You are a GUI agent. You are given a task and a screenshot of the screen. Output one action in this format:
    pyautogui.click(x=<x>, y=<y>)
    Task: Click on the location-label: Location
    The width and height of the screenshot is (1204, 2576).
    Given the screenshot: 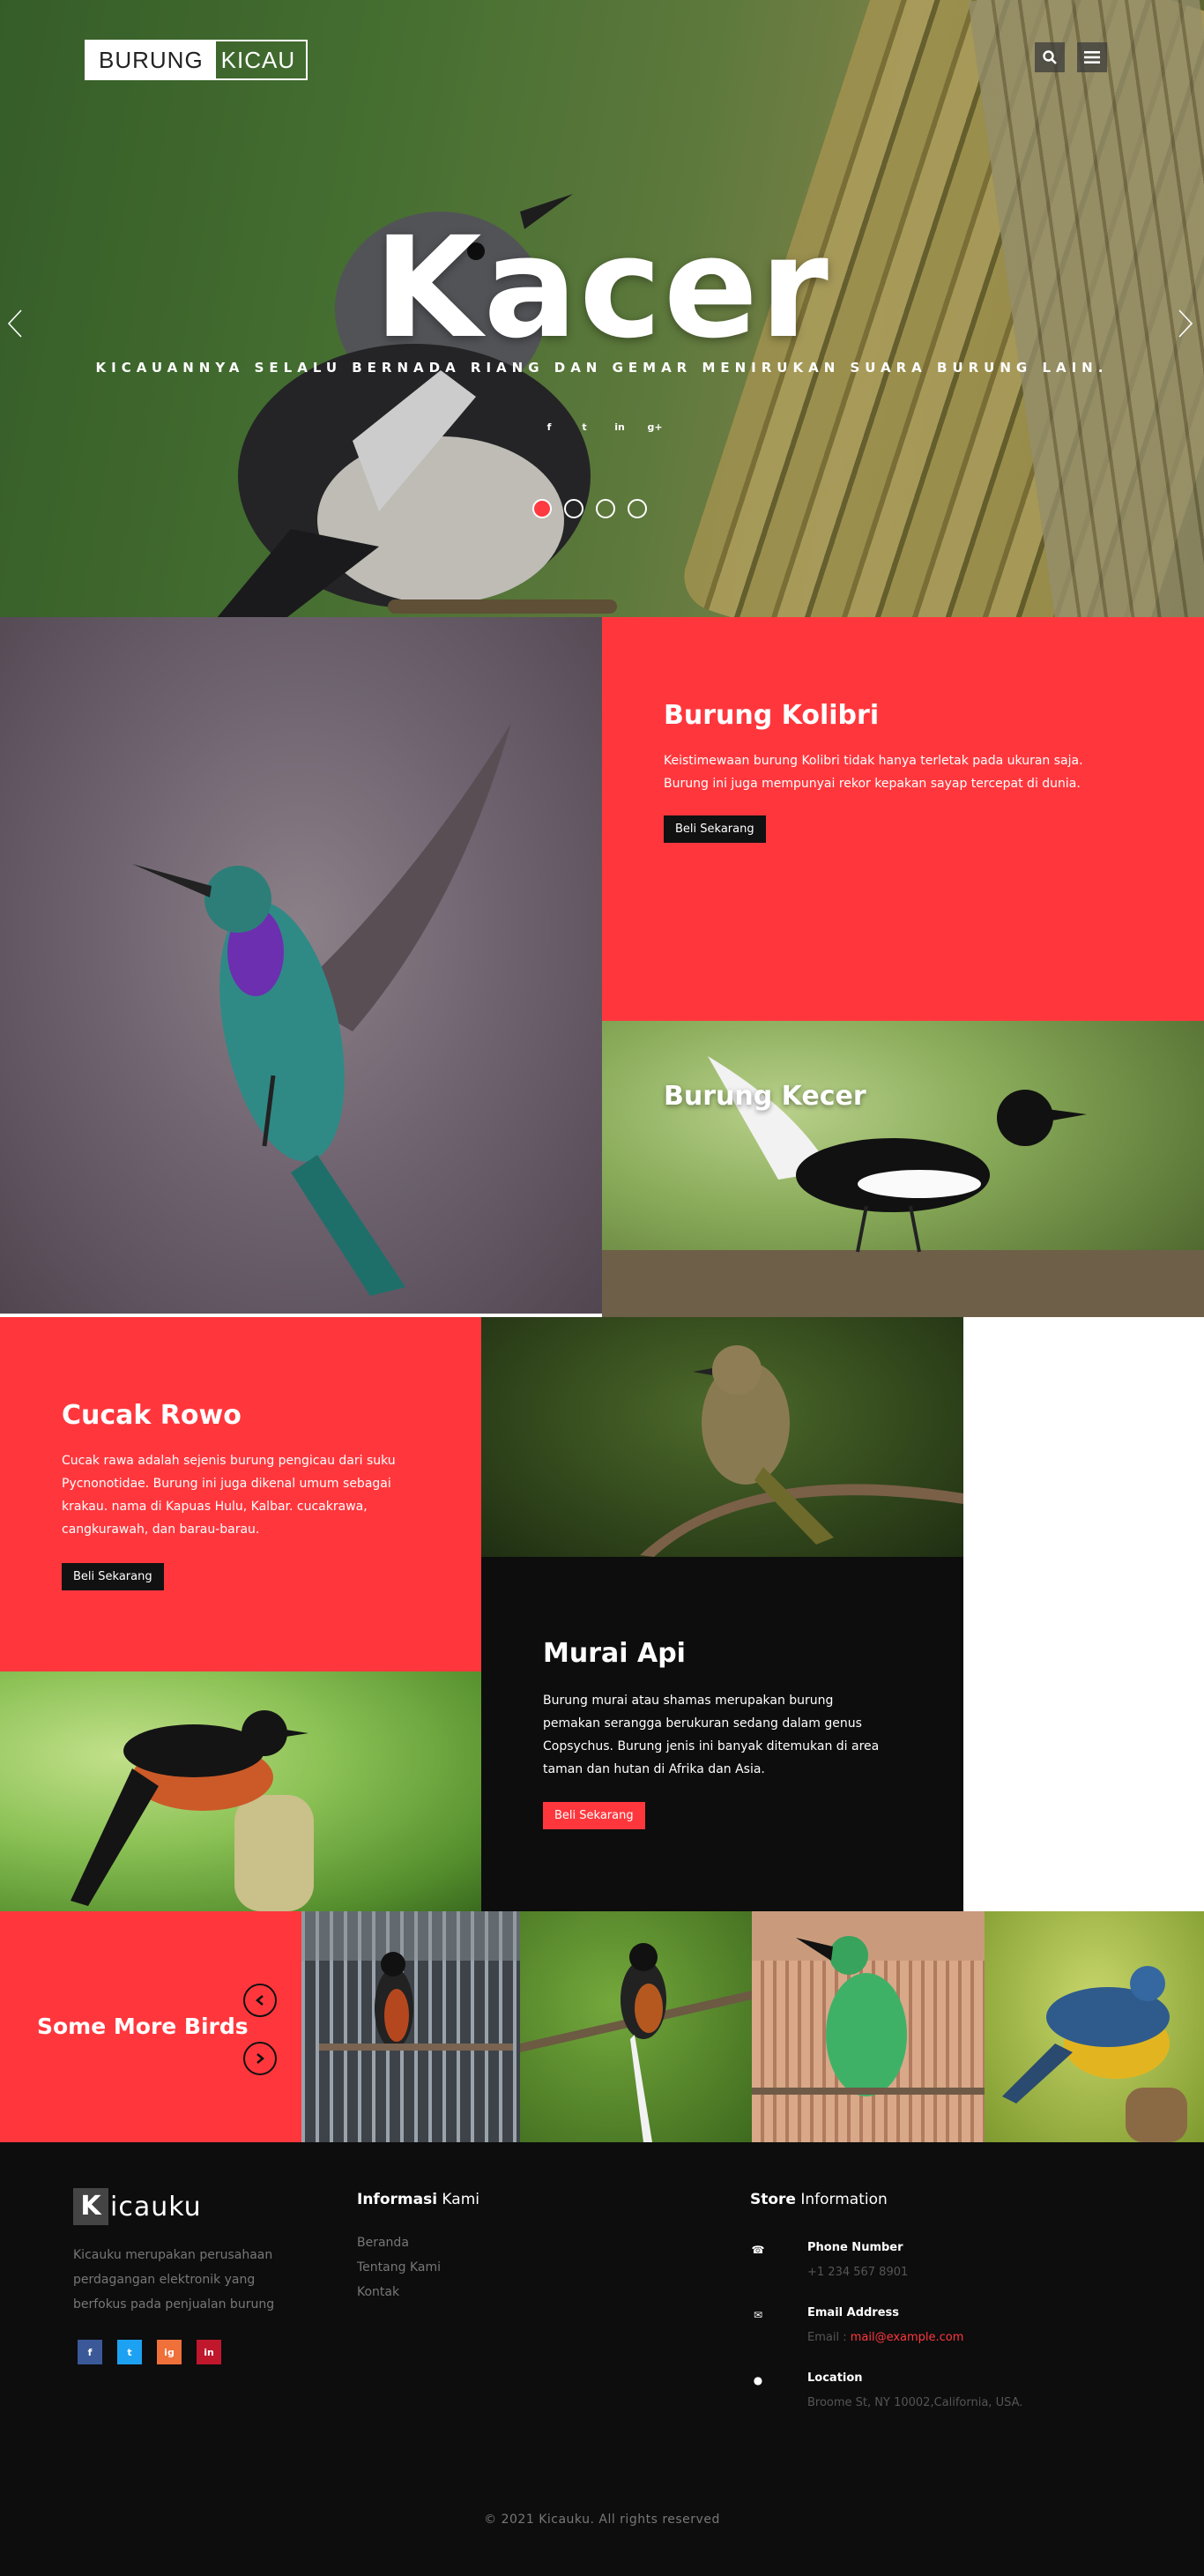 What is the action you would take?
    pyautogui.click(x=835, y=2378)
    